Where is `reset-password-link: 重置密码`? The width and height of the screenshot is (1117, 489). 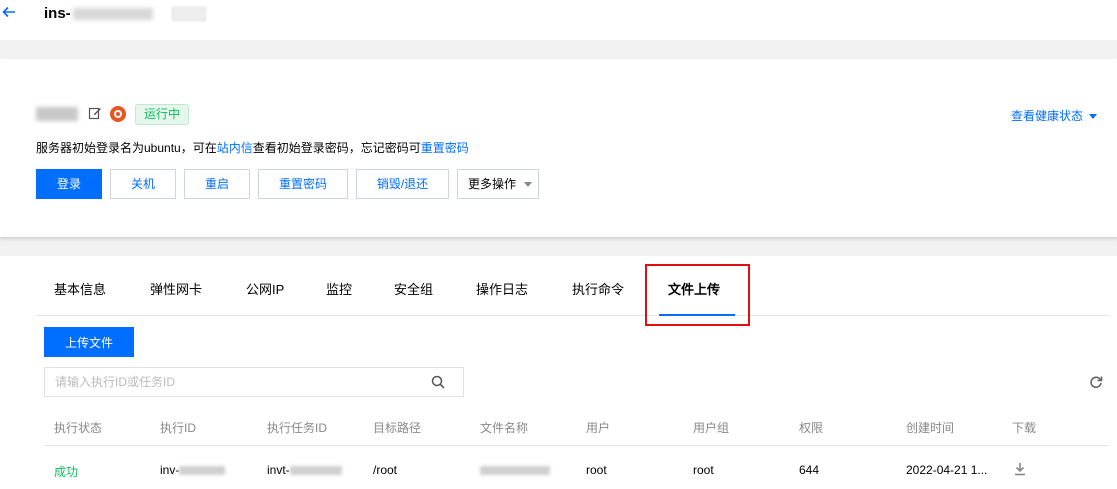 reset-password-link: 重置密码 is located at coordinates (445, 148).